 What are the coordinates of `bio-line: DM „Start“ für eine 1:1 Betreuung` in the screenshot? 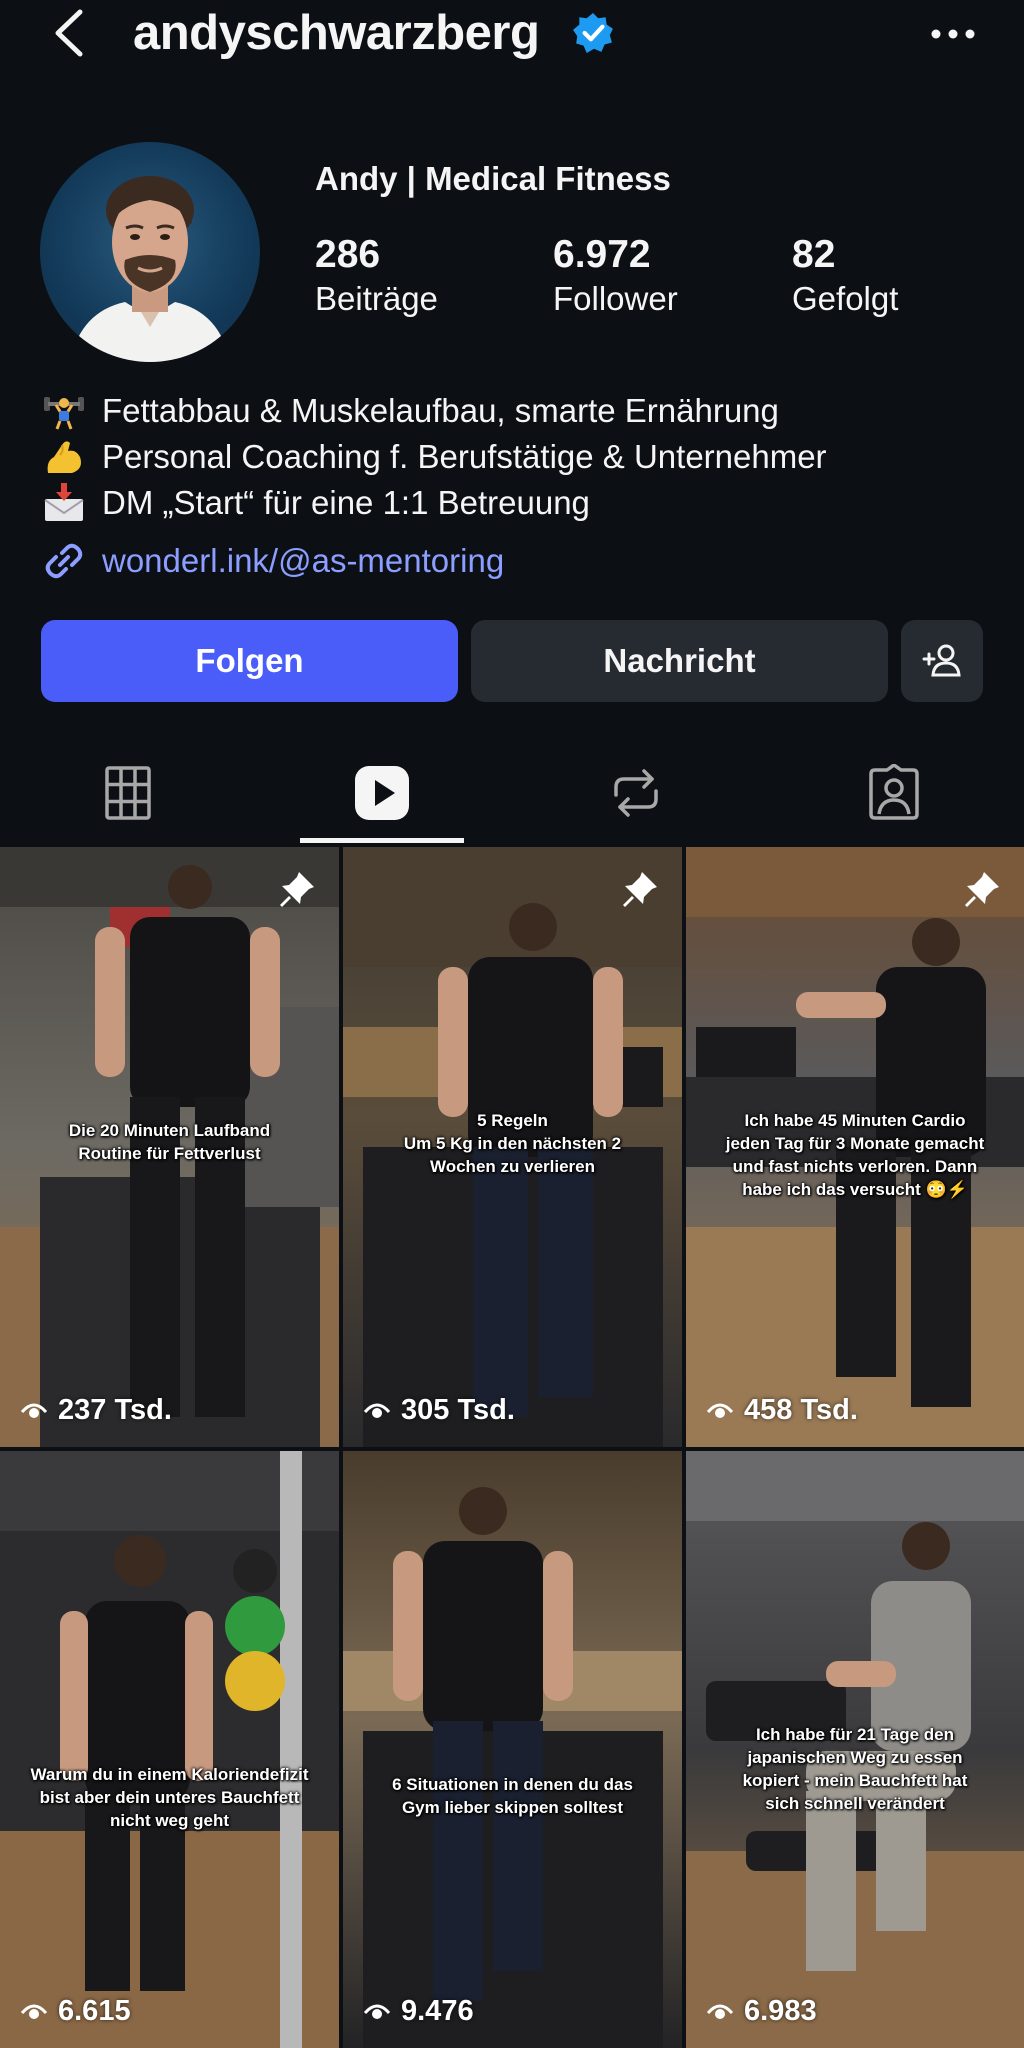 It's located at (520, 503).